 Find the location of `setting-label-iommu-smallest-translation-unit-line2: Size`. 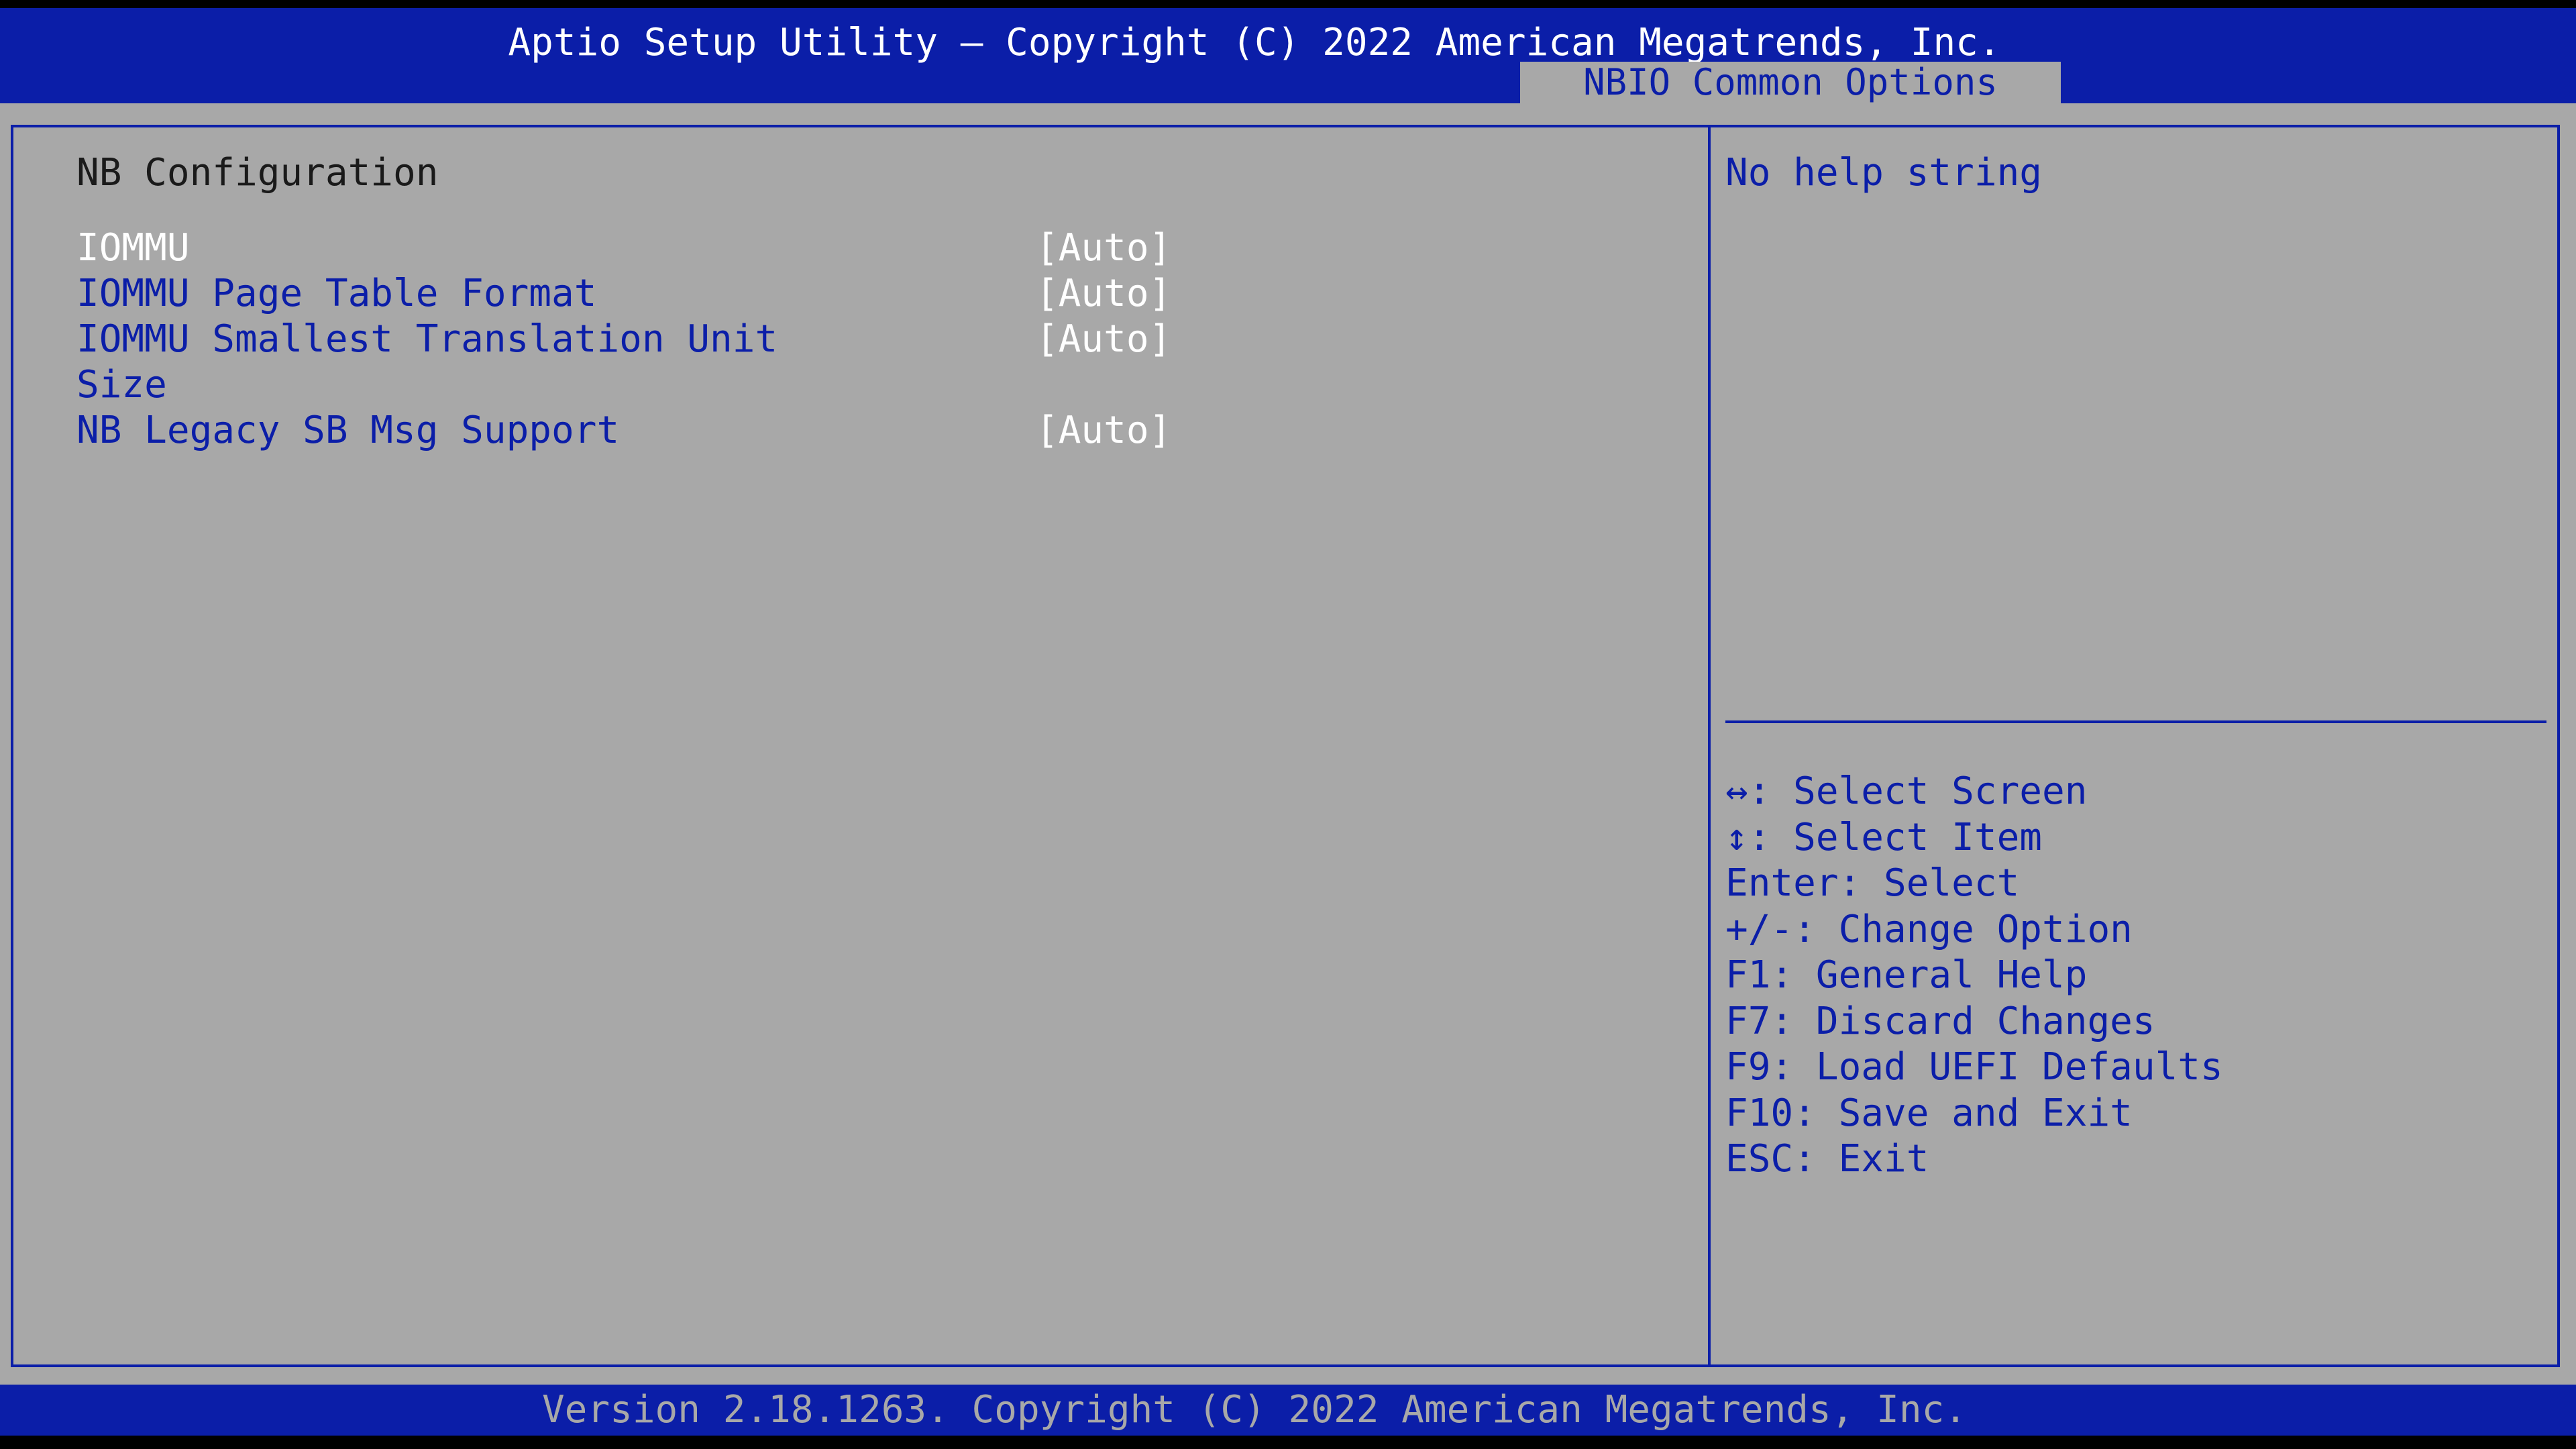

setting-label-iommu-smallest-translation-unit-line2: Size is located at coordinates (121, 385).